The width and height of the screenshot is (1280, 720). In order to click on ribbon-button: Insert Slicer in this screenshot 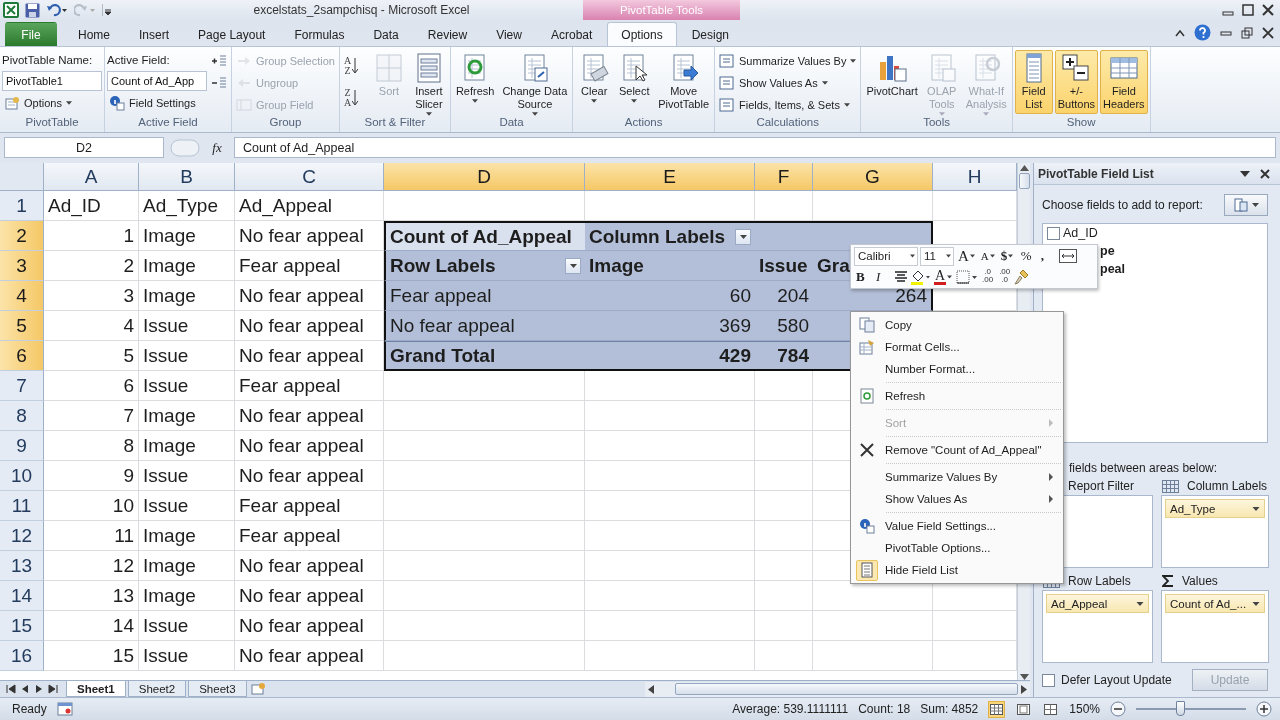, I will do `click(428, 82)`.